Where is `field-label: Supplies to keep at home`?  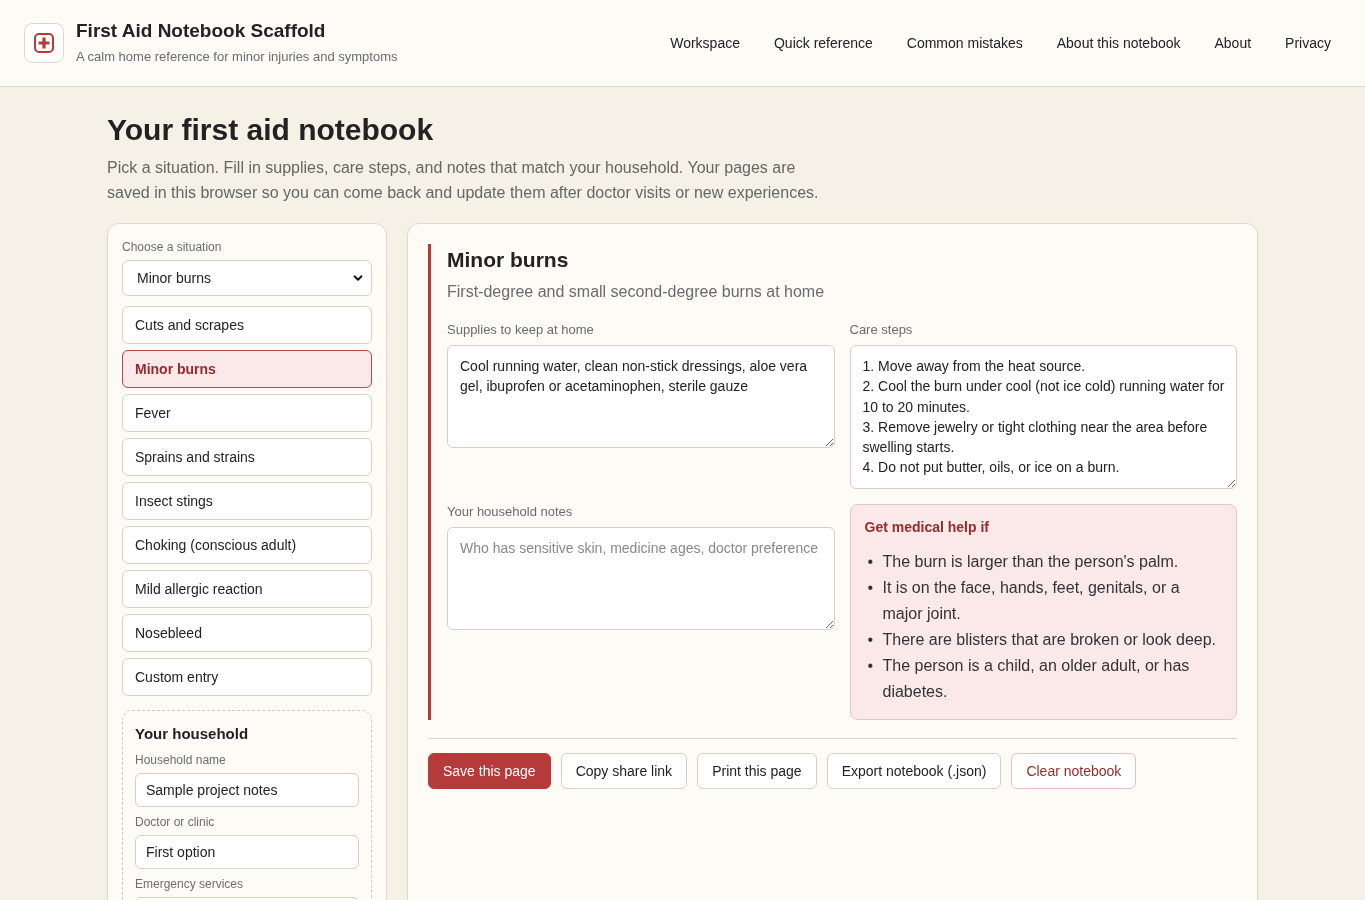 field-label: Supplies to keep at home is located at coordinates (521, 329).